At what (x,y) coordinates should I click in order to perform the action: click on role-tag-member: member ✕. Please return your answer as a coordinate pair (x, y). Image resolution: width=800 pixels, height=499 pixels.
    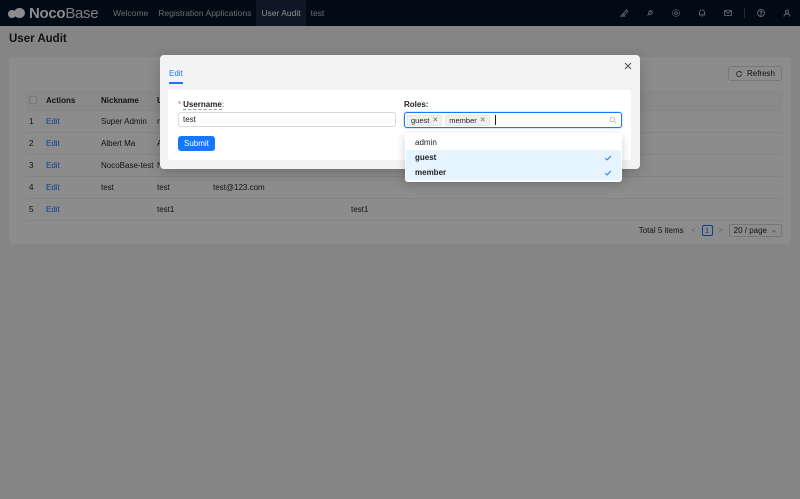
    Looking at the image, I should click on (467, 120).